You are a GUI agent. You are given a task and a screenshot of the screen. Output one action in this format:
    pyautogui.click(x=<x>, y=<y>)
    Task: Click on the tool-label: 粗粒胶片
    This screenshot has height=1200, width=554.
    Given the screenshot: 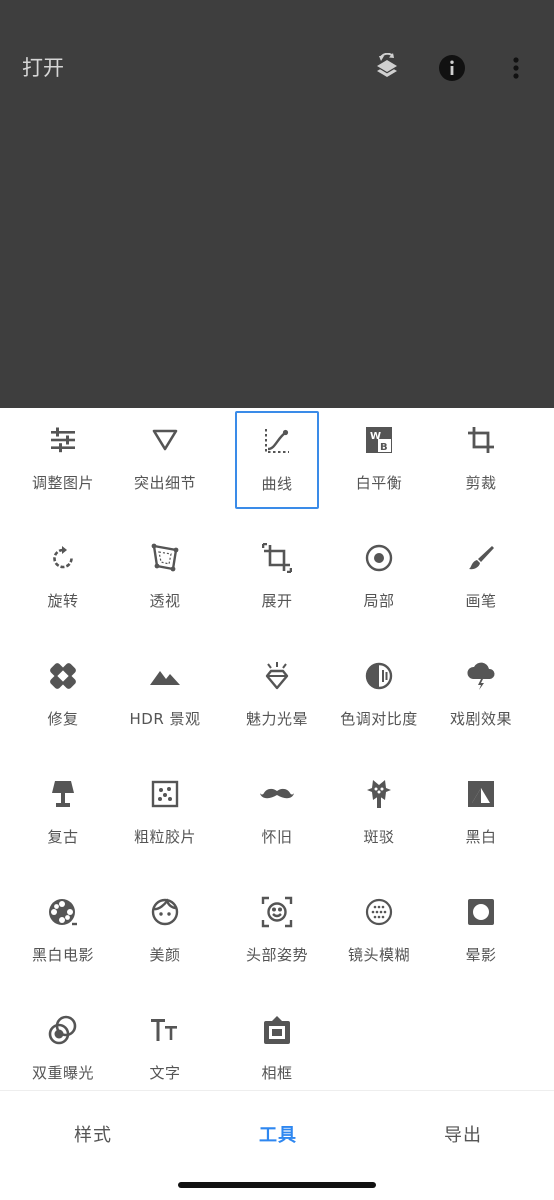 What is the action you would take?
    pyautogui.click(x=164, y=837)
    